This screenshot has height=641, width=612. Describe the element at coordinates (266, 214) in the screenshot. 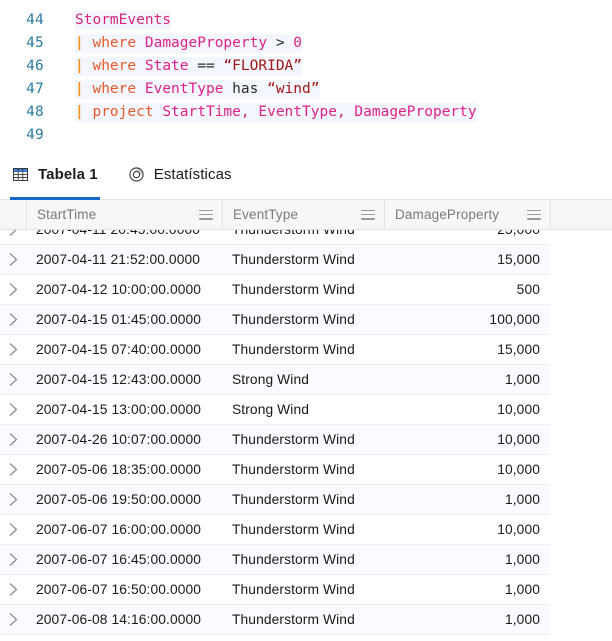

I see `column-header-label: EventType` at that location.